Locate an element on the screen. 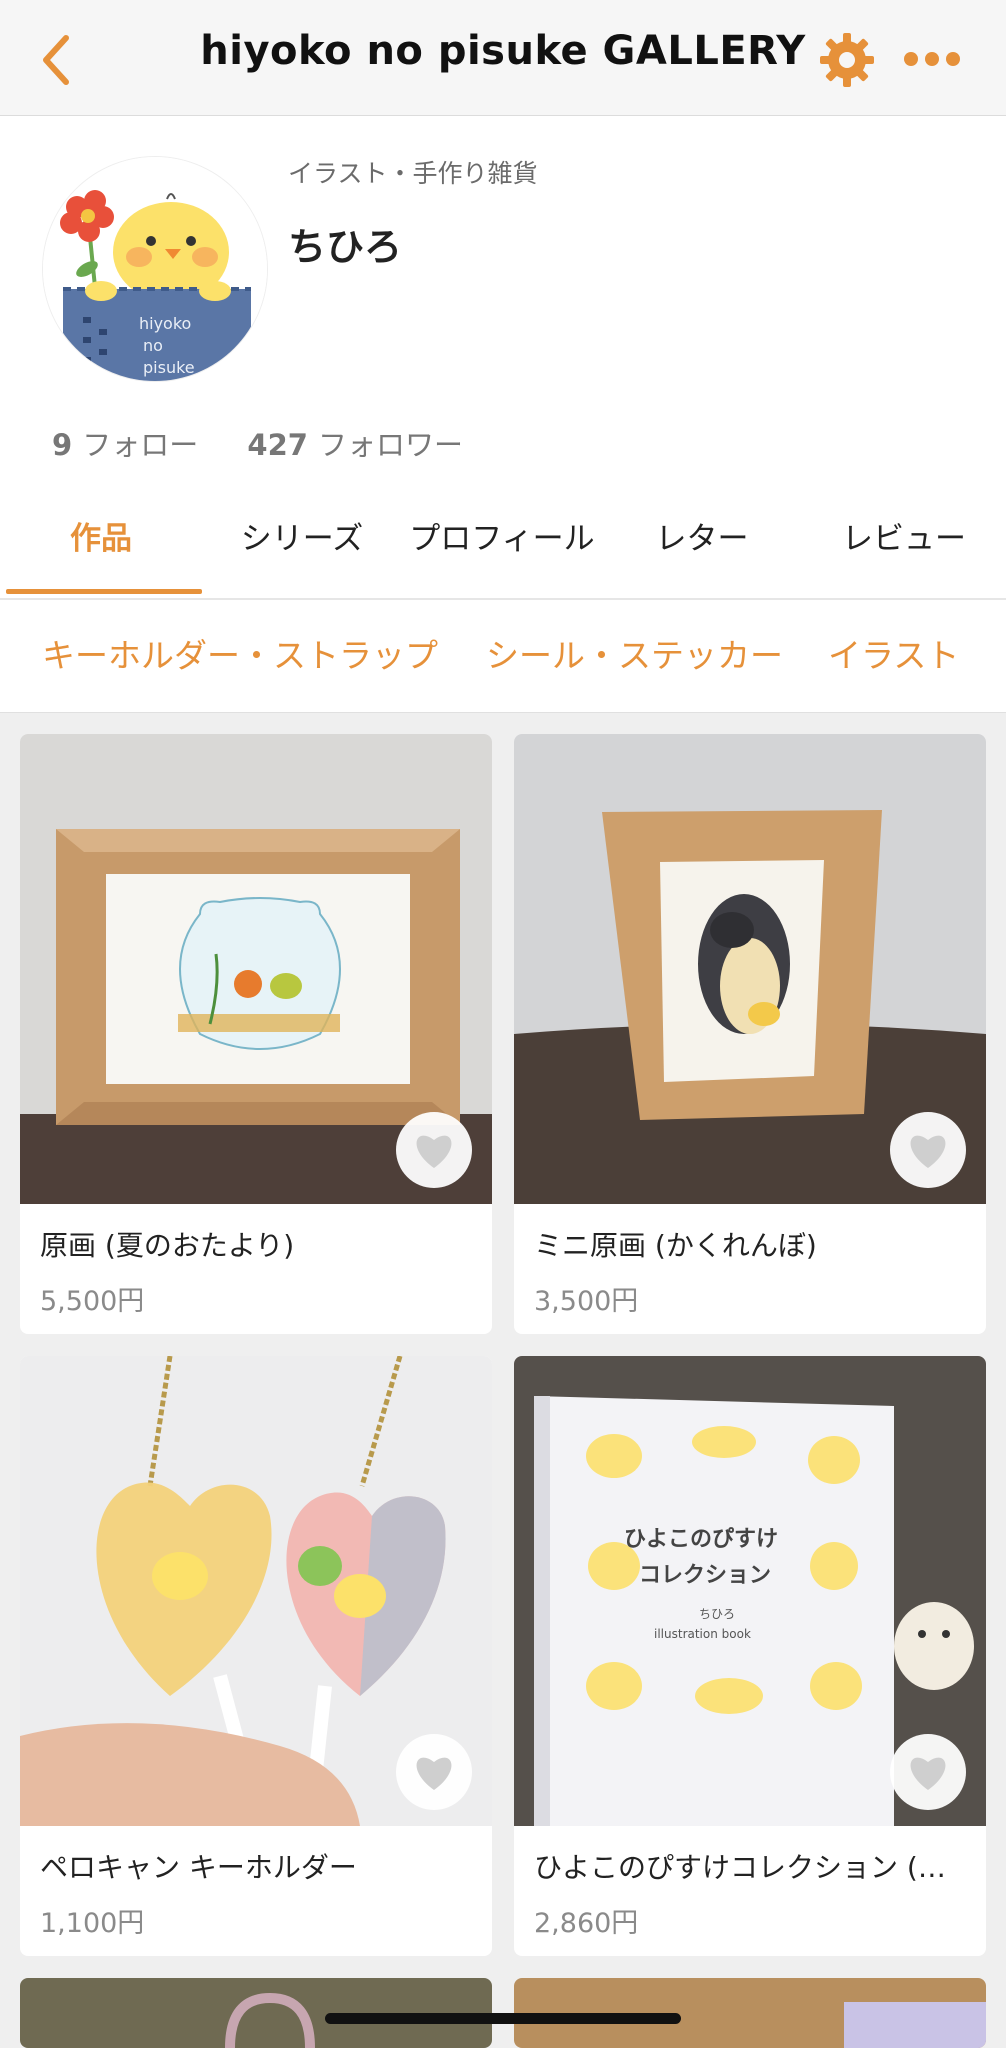 Image resolution: width=1006 pixels, height=2048 pixels. category-filter-bar: キーホルダー・ストラップ シール・ステッカー イラスト is located at coordinates (503, 656).